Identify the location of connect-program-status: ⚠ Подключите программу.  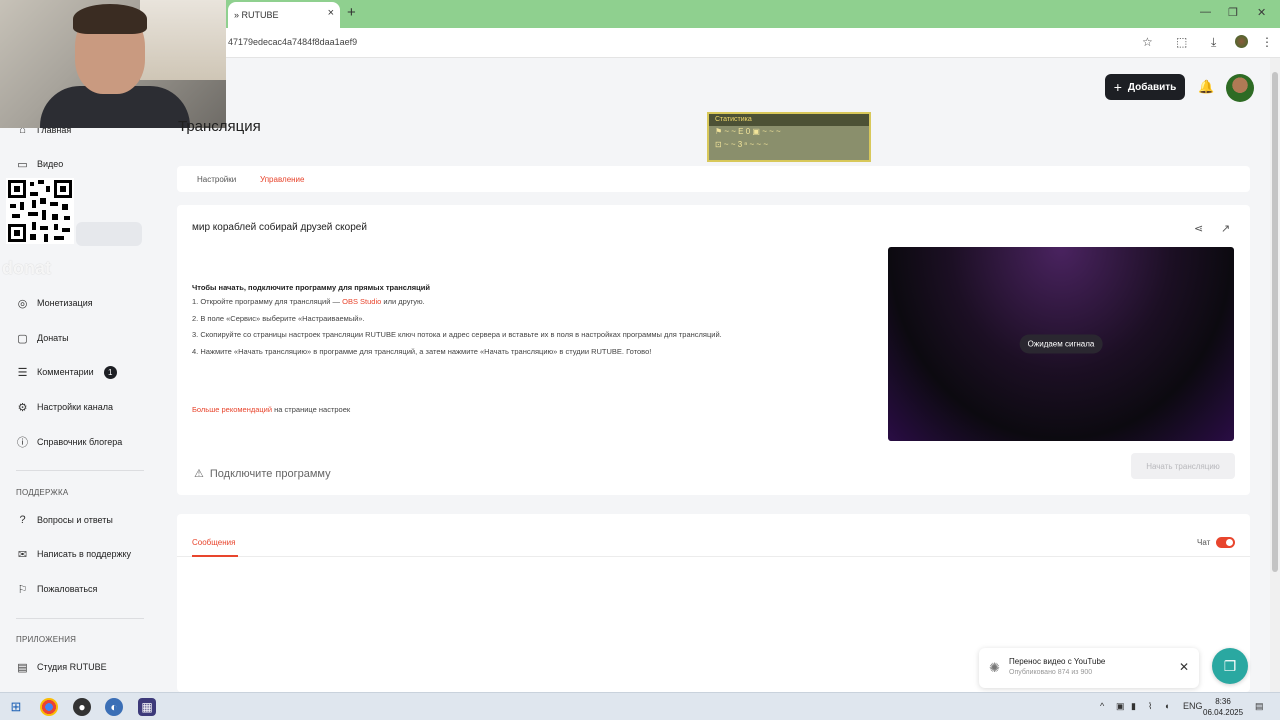
(262, 474).